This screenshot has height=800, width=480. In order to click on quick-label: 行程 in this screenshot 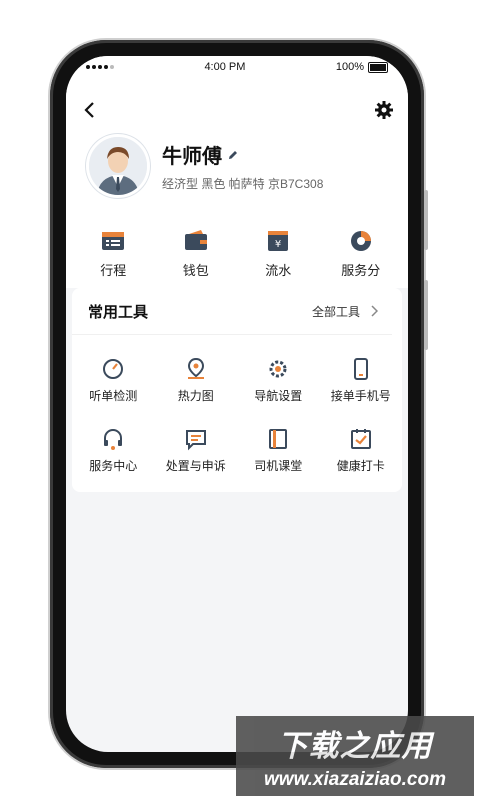, I will do `click(113, 270)`.